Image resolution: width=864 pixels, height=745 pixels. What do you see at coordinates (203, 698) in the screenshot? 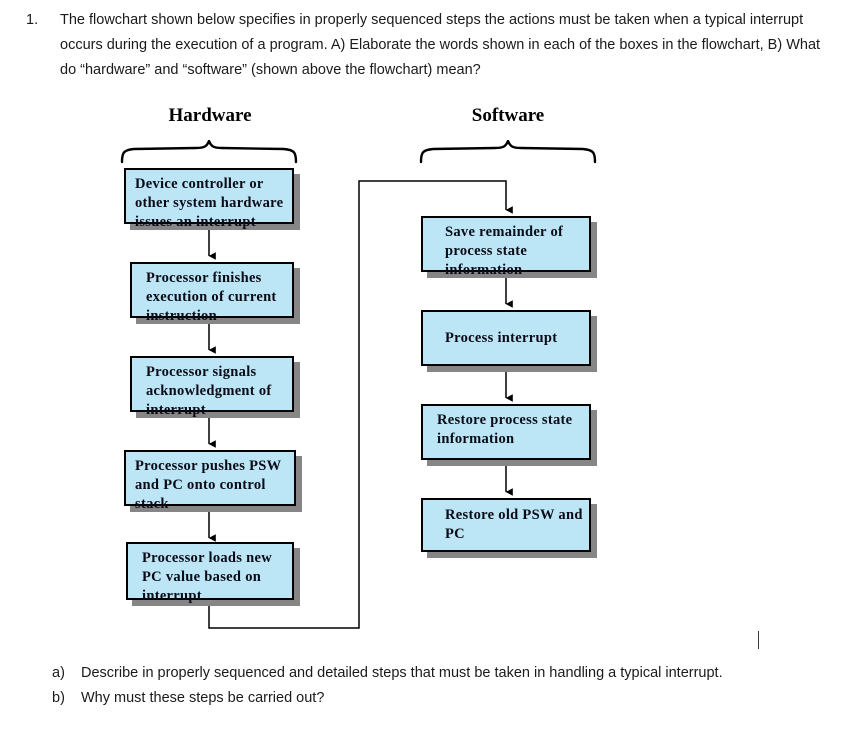
I see `subquestion-text-b: Why must these steps be carried out?` at bounding box center [203, 698].